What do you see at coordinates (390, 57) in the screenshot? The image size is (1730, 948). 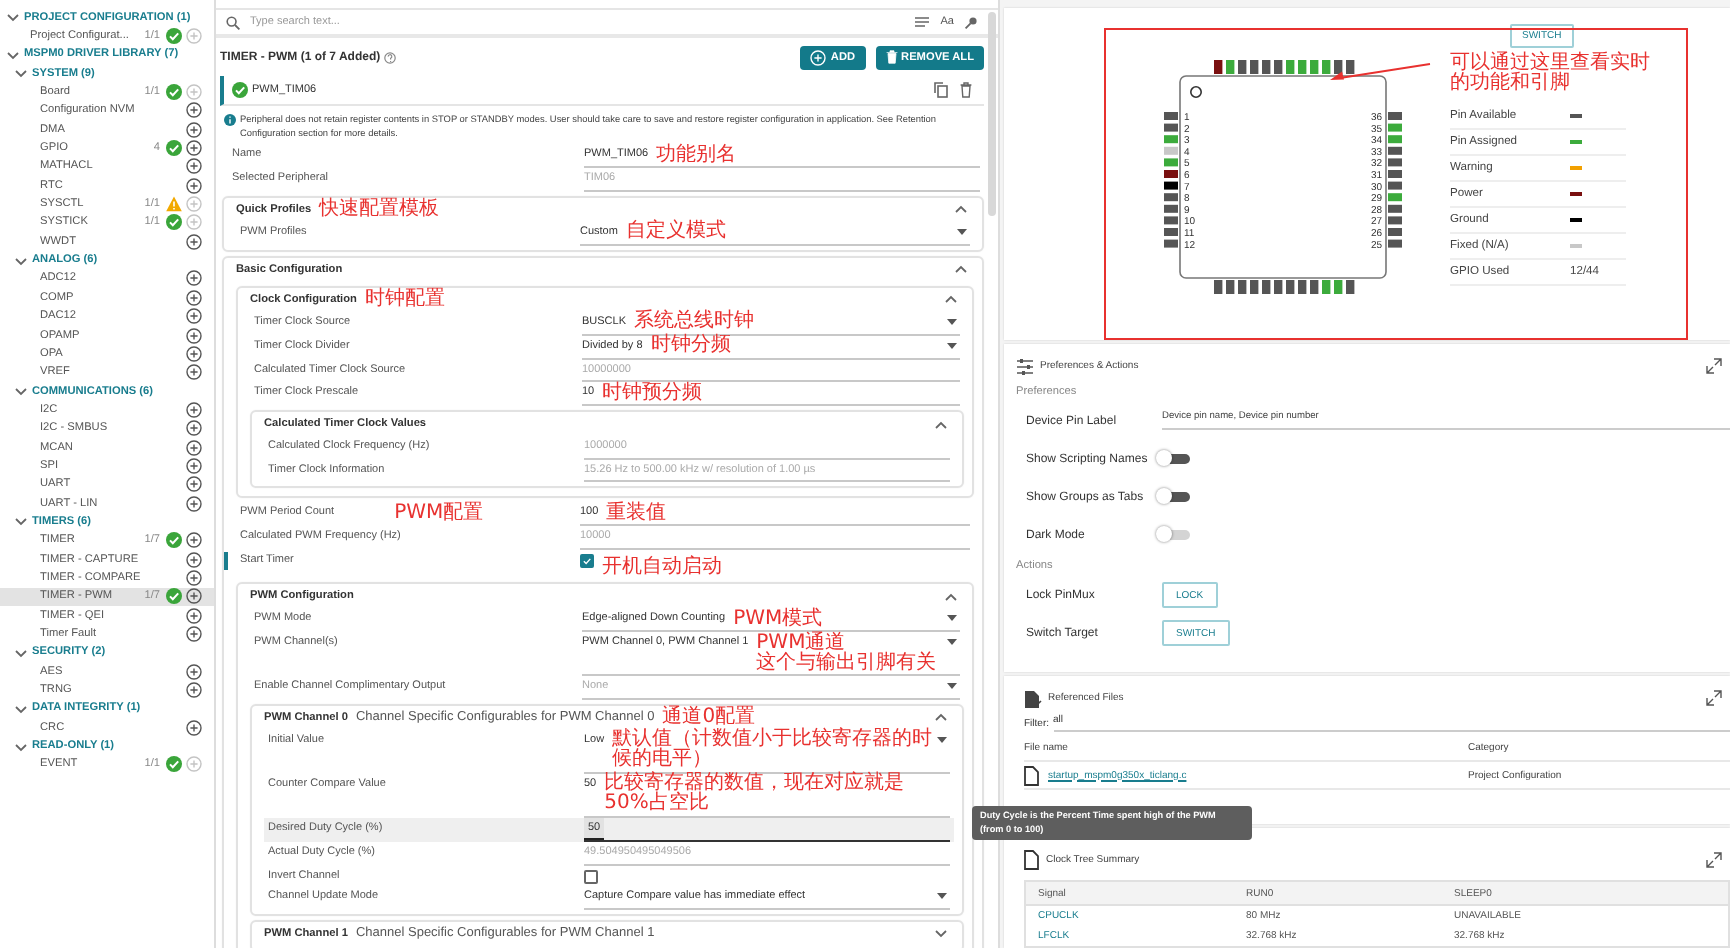 I see `help-icon` at bounding box center [390, 57].